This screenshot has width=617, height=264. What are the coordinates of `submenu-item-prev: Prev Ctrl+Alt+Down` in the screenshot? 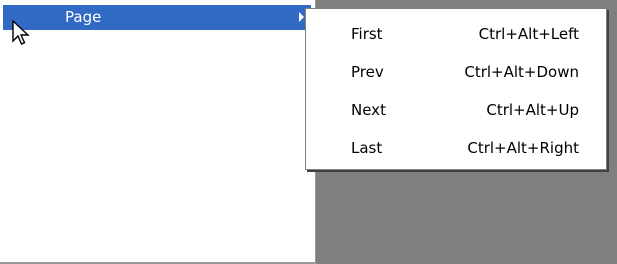 It's located at (456, 72).